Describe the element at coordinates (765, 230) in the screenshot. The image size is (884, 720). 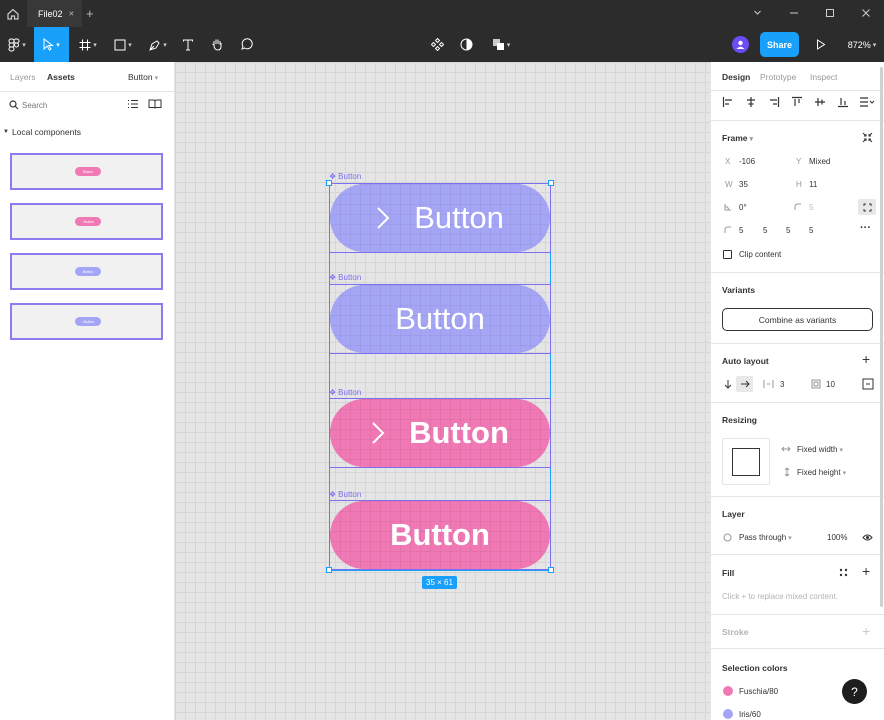
I see `radius-top-right-field: 5` at that location.